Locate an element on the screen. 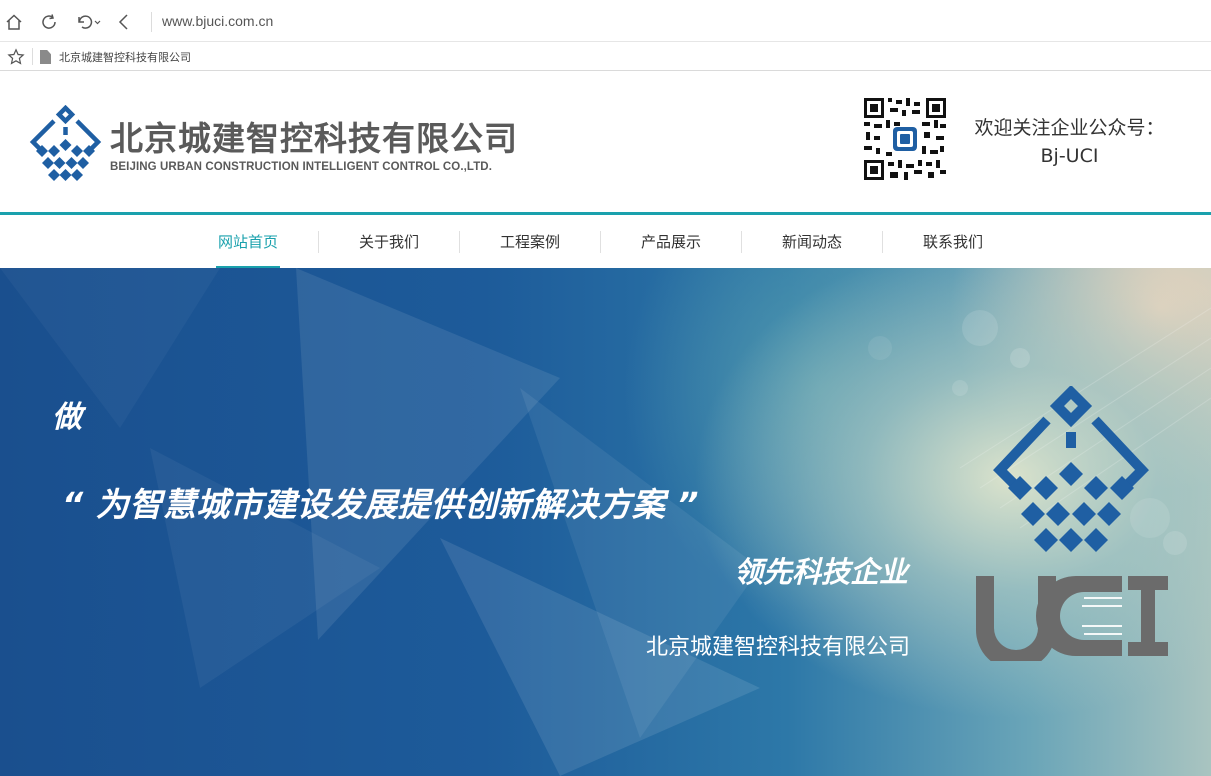 The width and height of the screenshot is (1211, 776). home-icon is located at coordinates (14, 22).